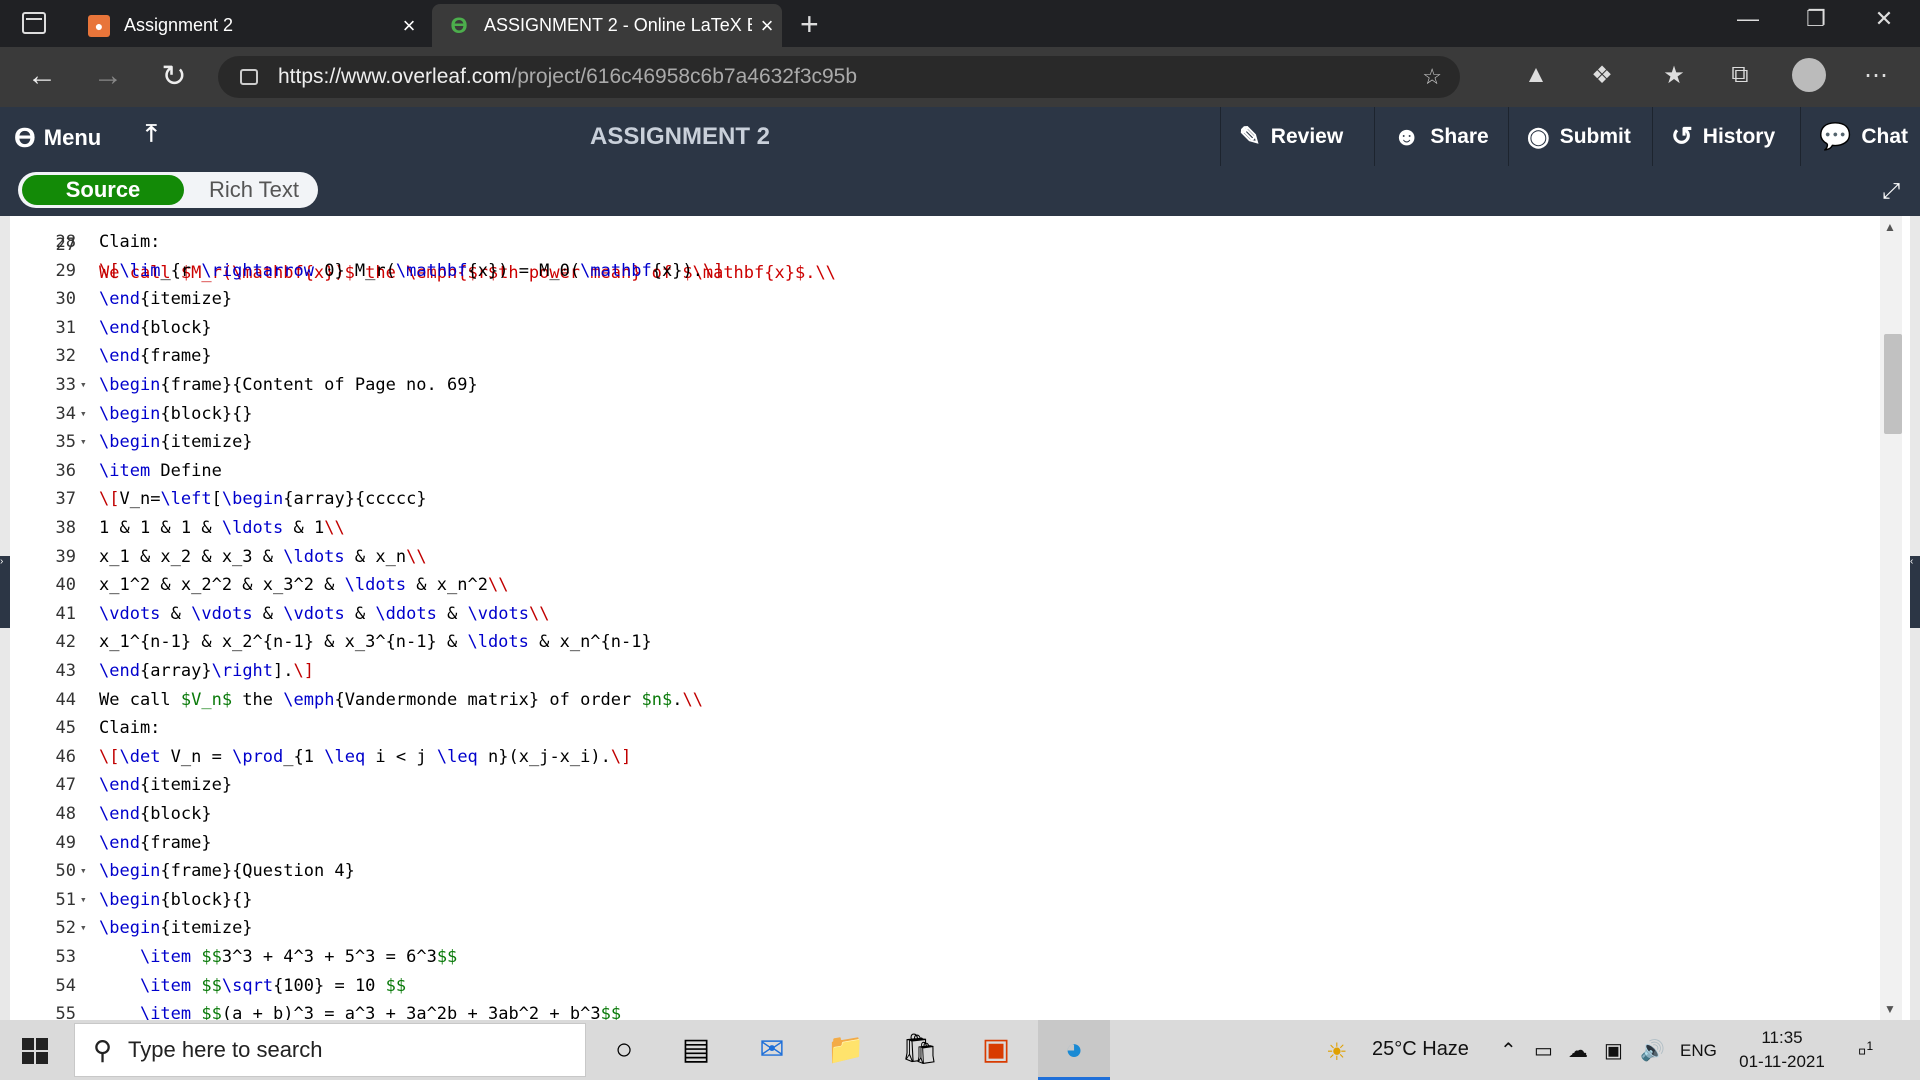  What do you see at coordinates (940, 385) in the screenshot?
I see `code-line: 33 ▾ \begin{frame}{Content of Page no. 69}` at bounding box center [940, 385].